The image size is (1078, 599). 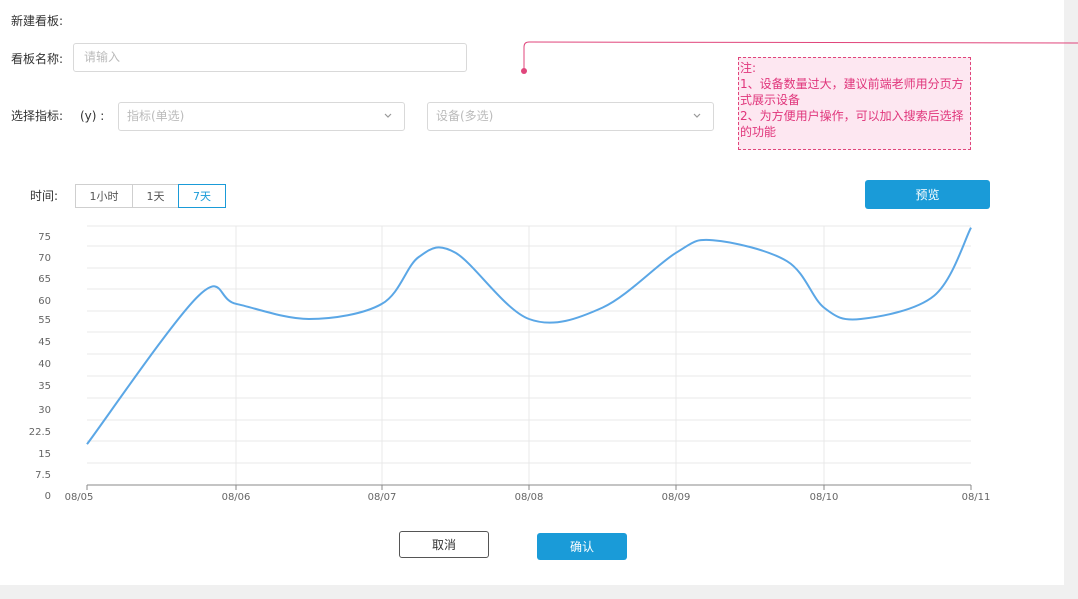 What do you see at coordinates (676, 497) in the screenshot?
I see `x-tick-label: 08/09` at bounding box center [676, 497].